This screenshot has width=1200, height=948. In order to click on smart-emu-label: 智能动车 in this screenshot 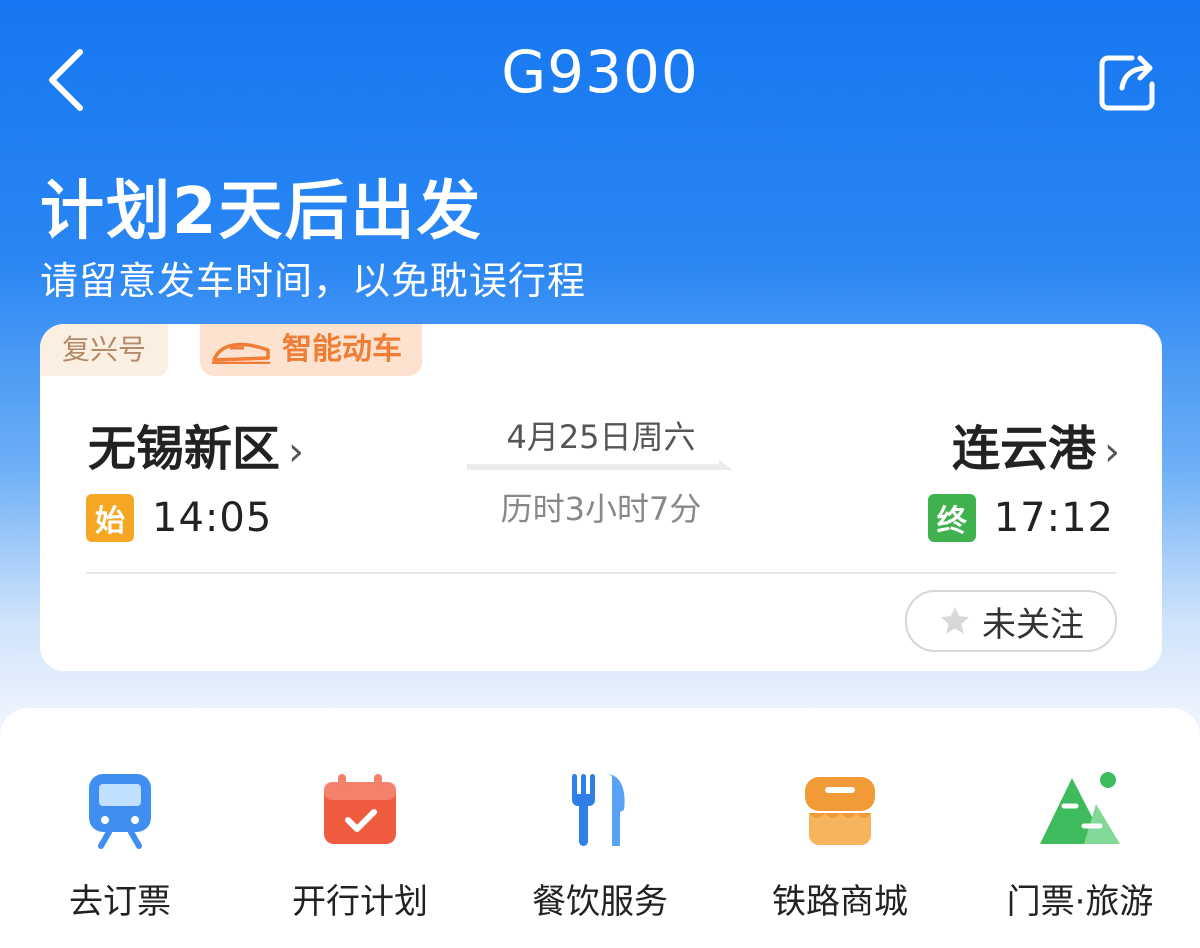, I will do `click(342, 349)`.